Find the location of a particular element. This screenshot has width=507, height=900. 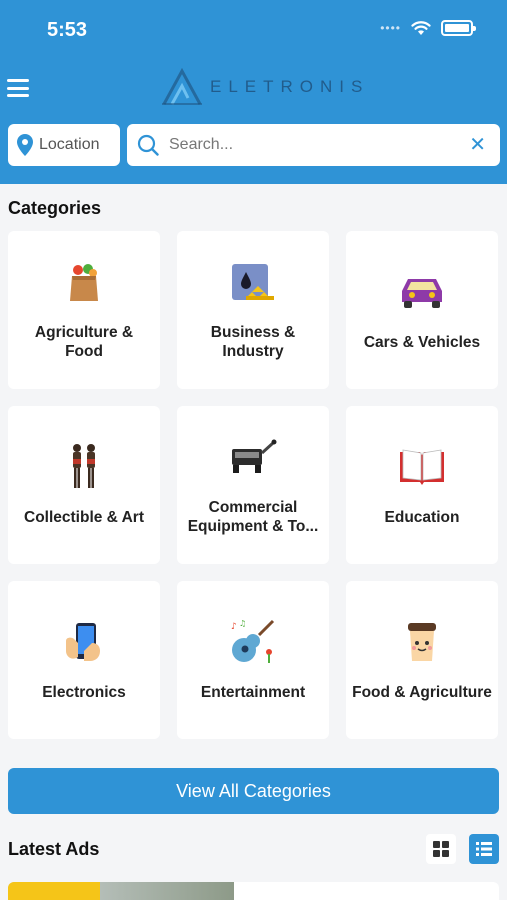

list-view-toggle is located at coordinates (484, 849).